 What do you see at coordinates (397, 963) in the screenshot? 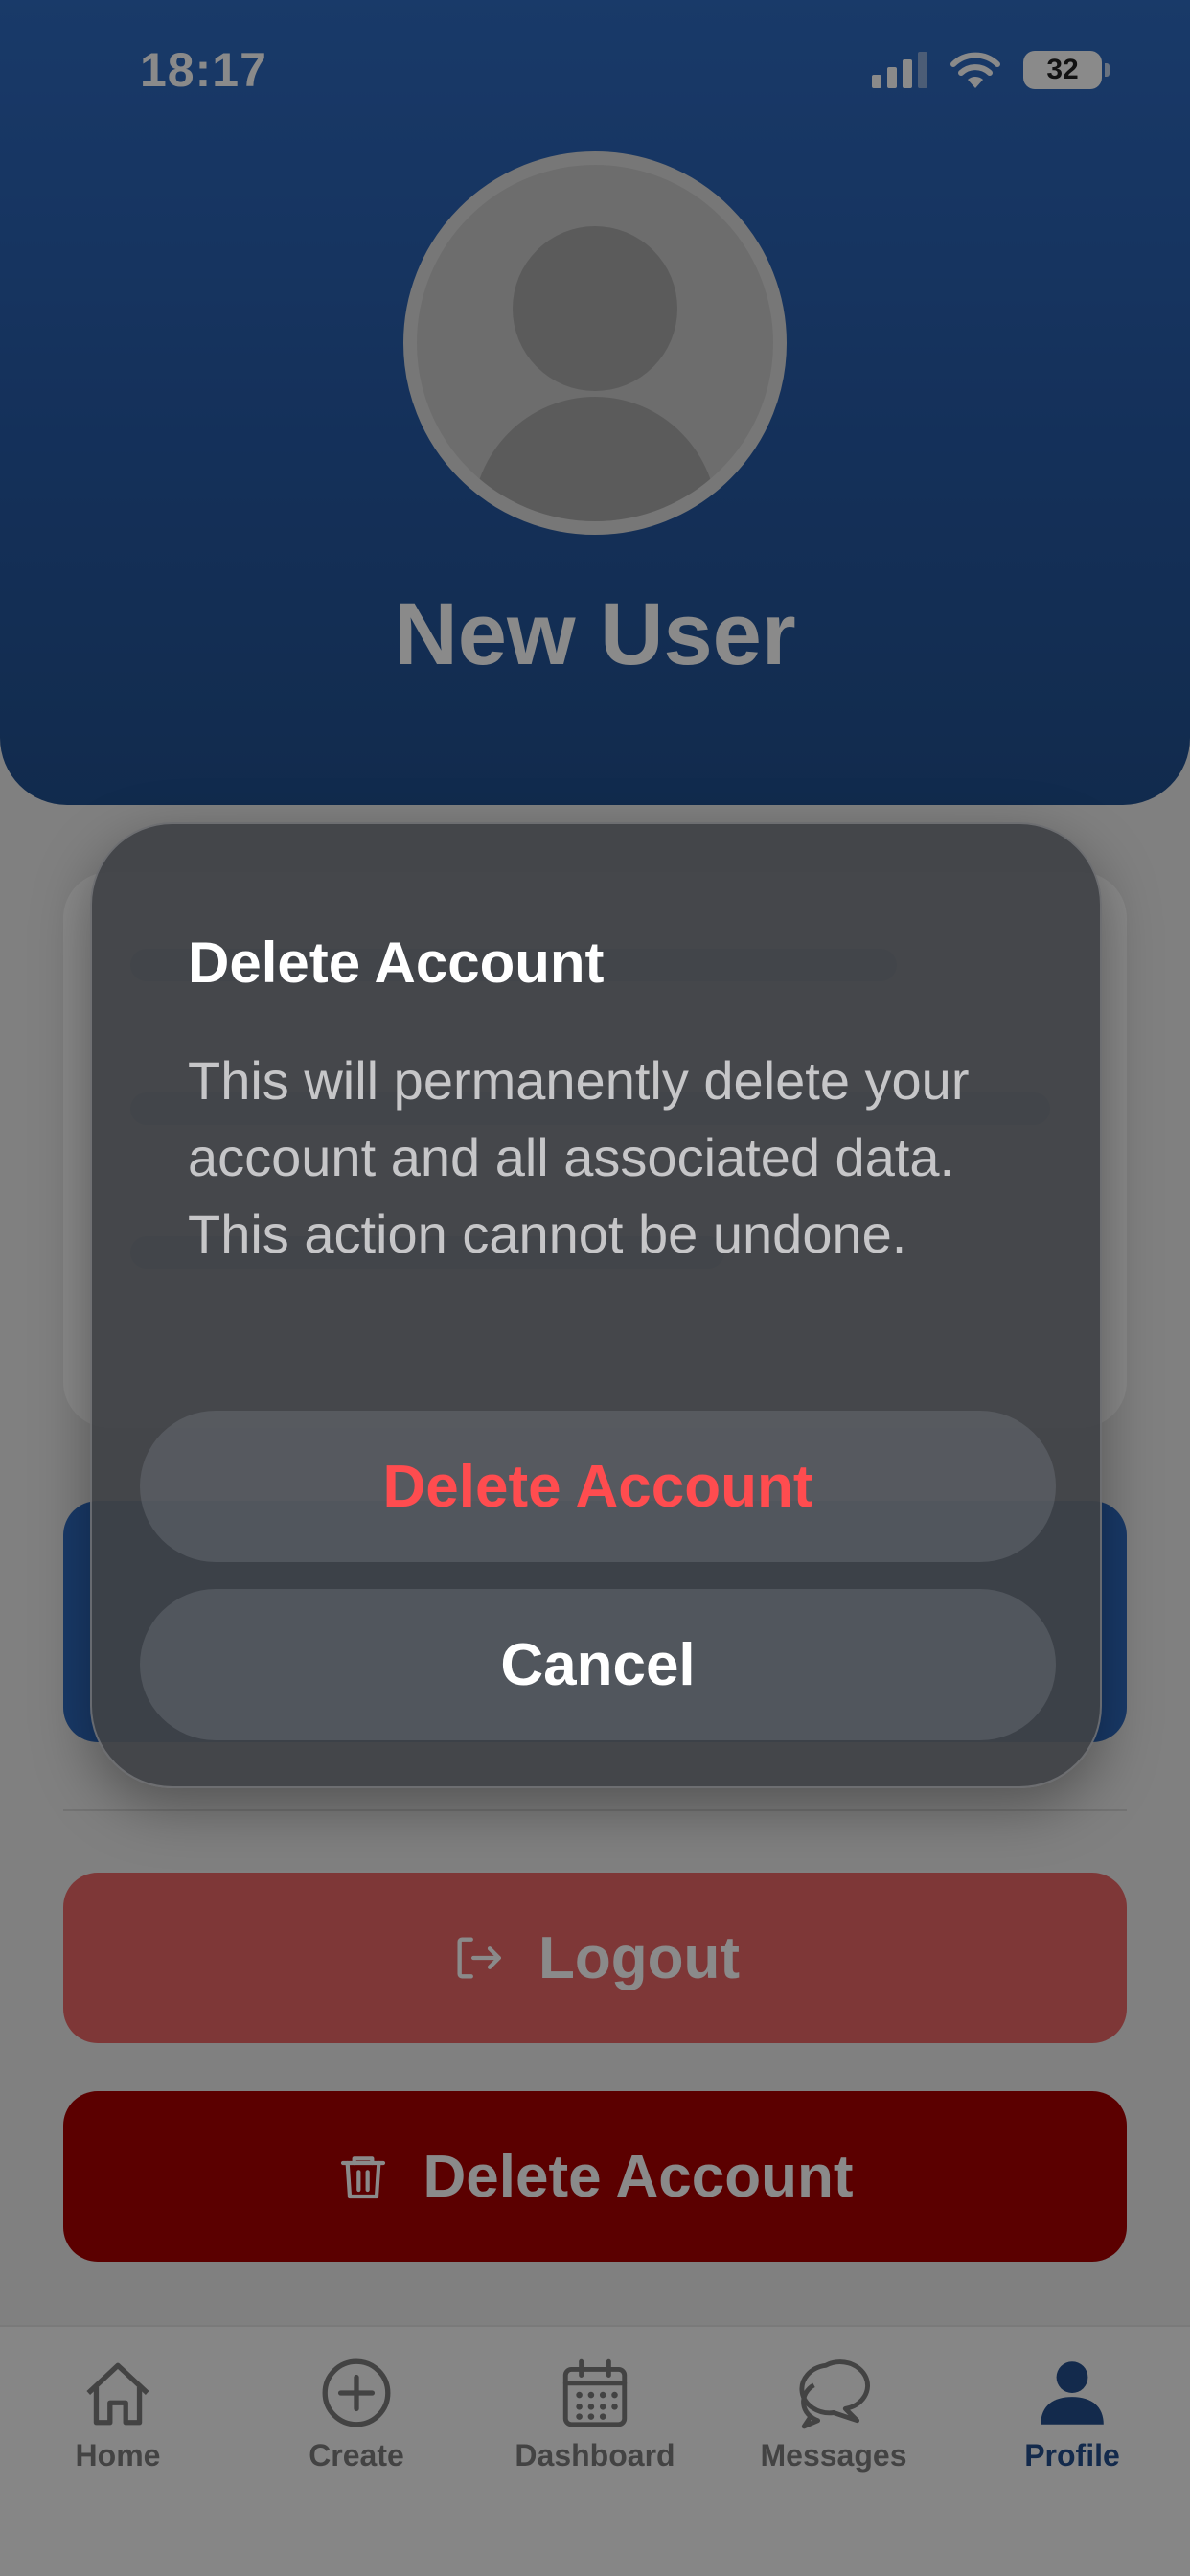
I see `dialog-title: Delete Account` at bounding box center [397, 963].